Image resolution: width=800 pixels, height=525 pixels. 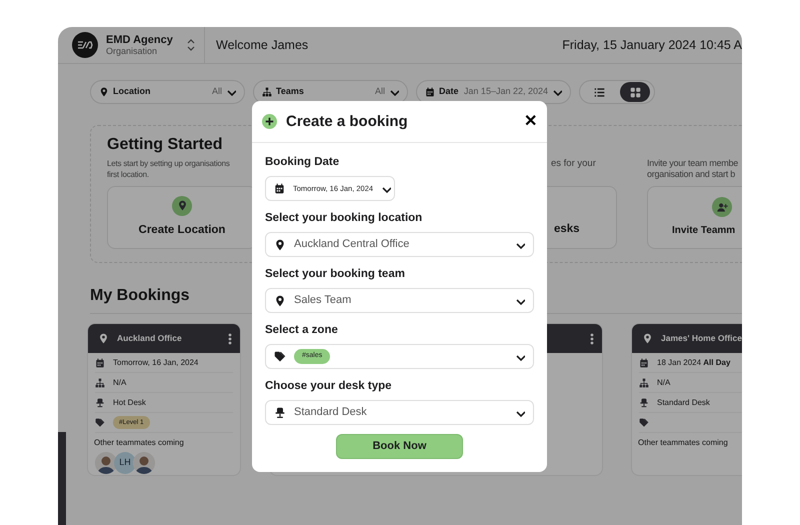 I want to click on section-title: Getting Started, so click(x=165, y=145).